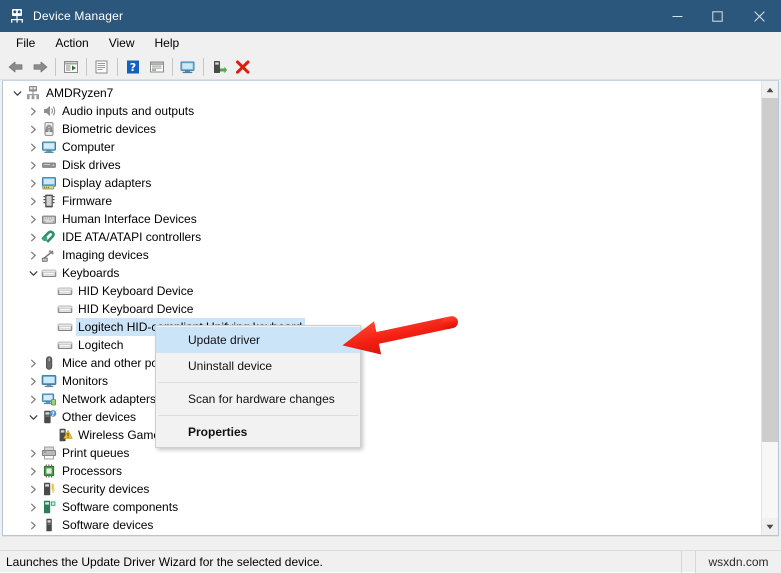  I want to click on scan-for-hardware-changes-icon, so click(188, 67).